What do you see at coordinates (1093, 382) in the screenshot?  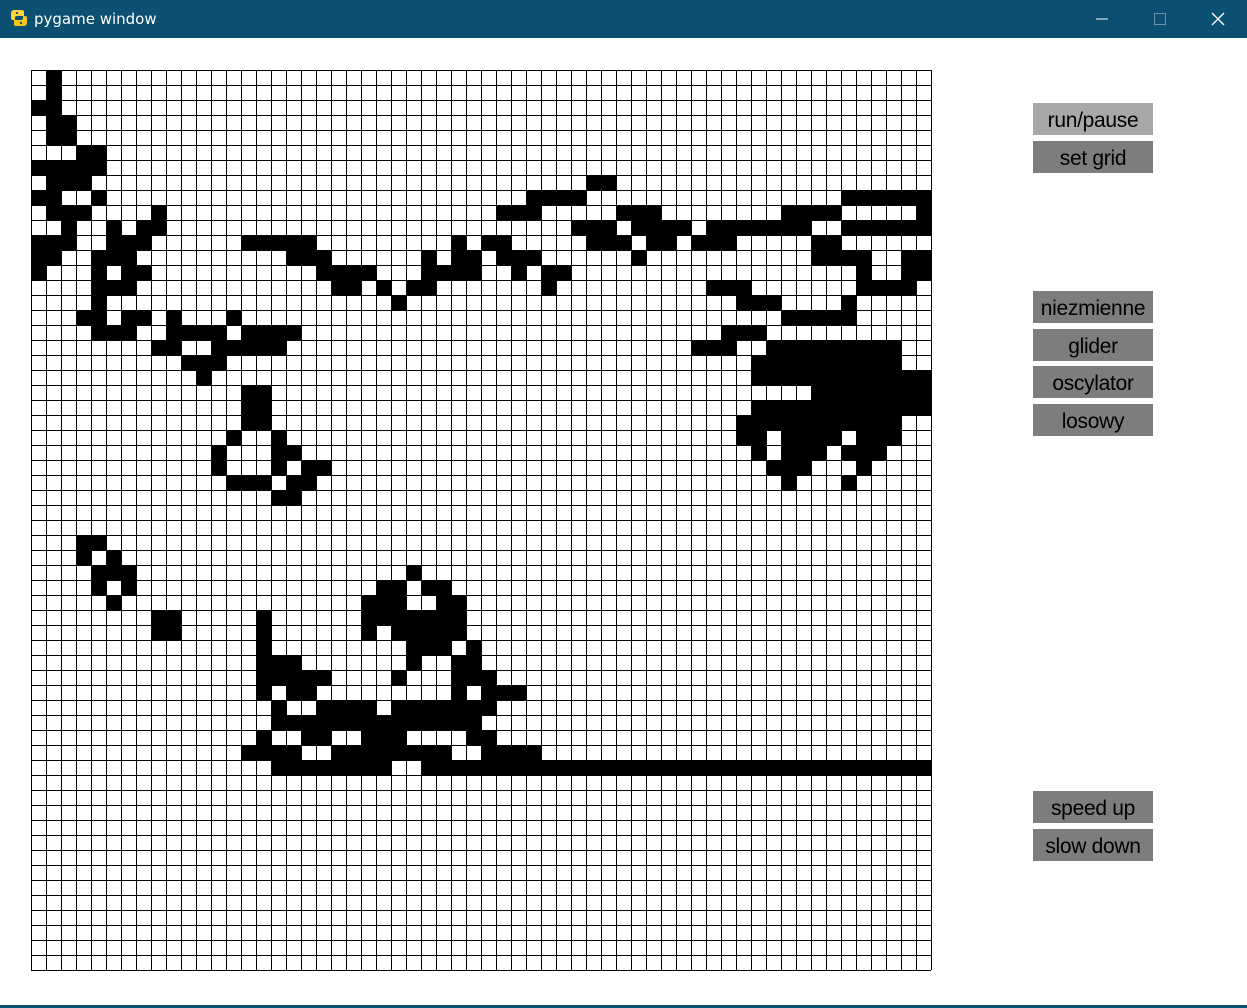 I see `oscillator-pattern-button: oscylator` at bounding box center [1093, 382].